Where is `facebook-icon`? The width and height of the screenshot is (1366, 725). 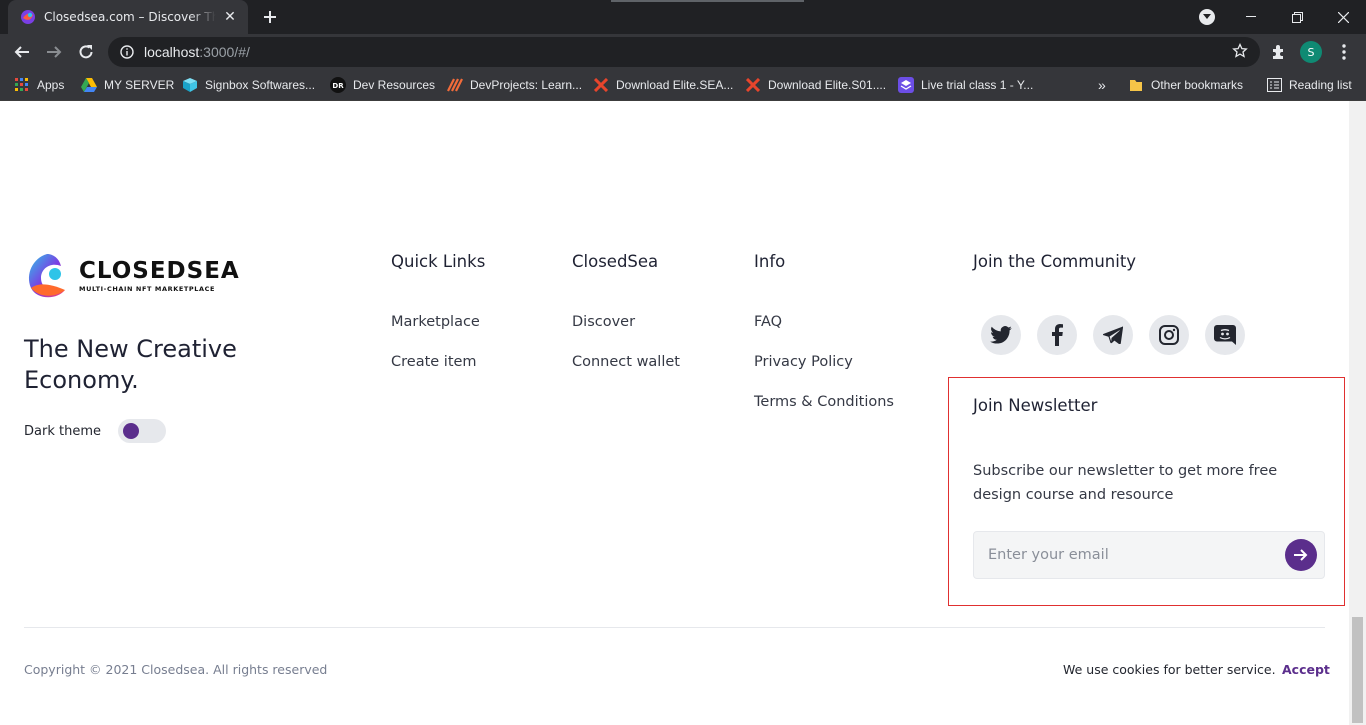
facebook-icon is located at coordinates (1057, 335).